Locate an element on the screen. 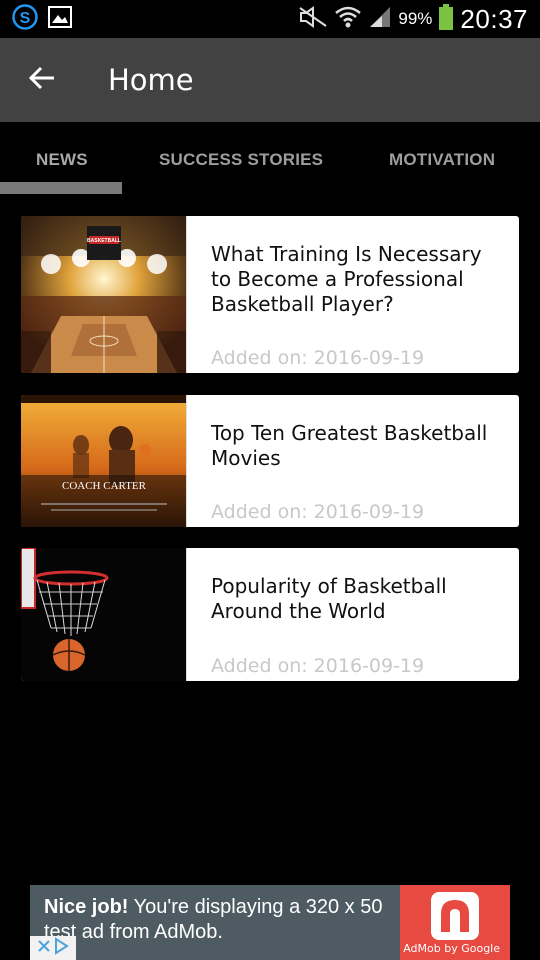 The width and height of the screenshot is (540, 960). signal-icon is located at coordinates (380, 19).